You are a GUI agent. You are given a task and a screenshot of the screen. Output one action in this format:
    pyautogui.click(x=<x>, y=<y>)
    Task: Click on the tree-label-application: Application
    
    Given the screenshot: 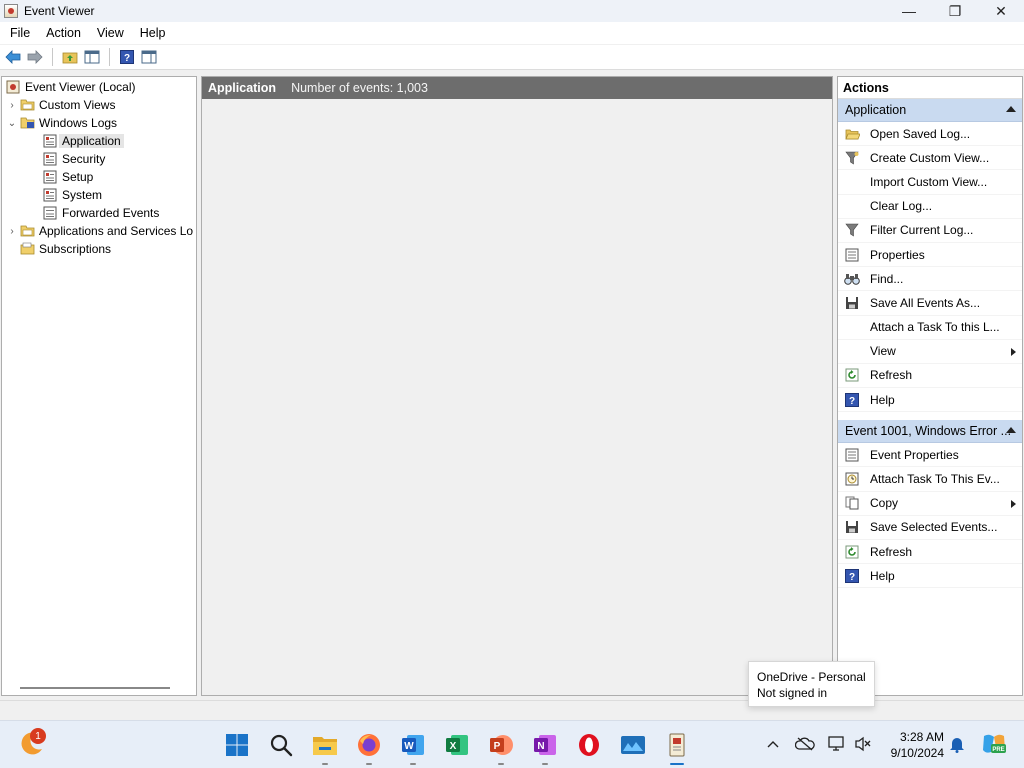 What is the action you would take?
    pyautogui.click(x=91, y=141)
    